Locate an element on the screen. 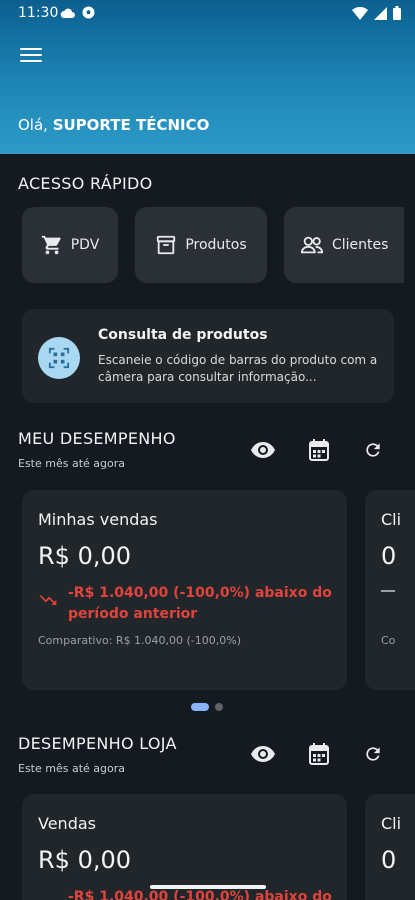  carousel-pager is located at coordinates (207, 707).